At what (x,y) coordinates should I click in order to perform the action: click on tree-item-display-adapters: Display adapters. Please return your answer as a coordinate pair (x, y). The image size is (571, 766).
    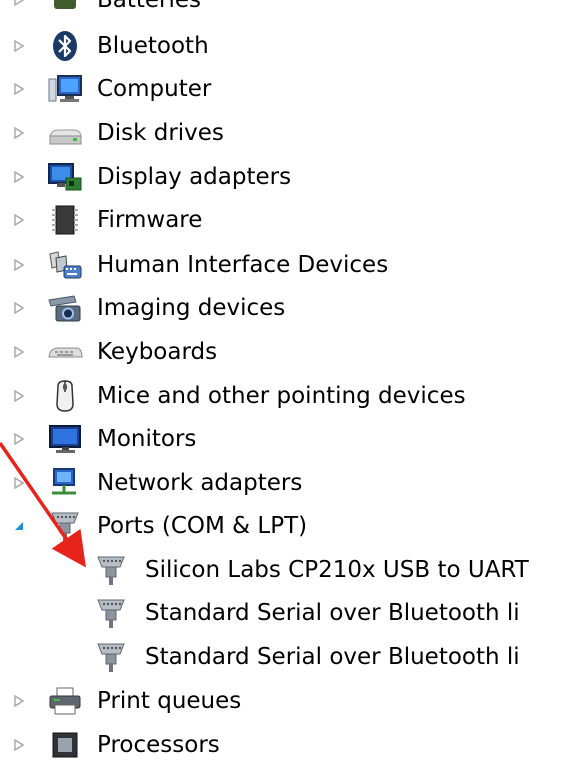
    Looking at the image, I should click on (285, 176).